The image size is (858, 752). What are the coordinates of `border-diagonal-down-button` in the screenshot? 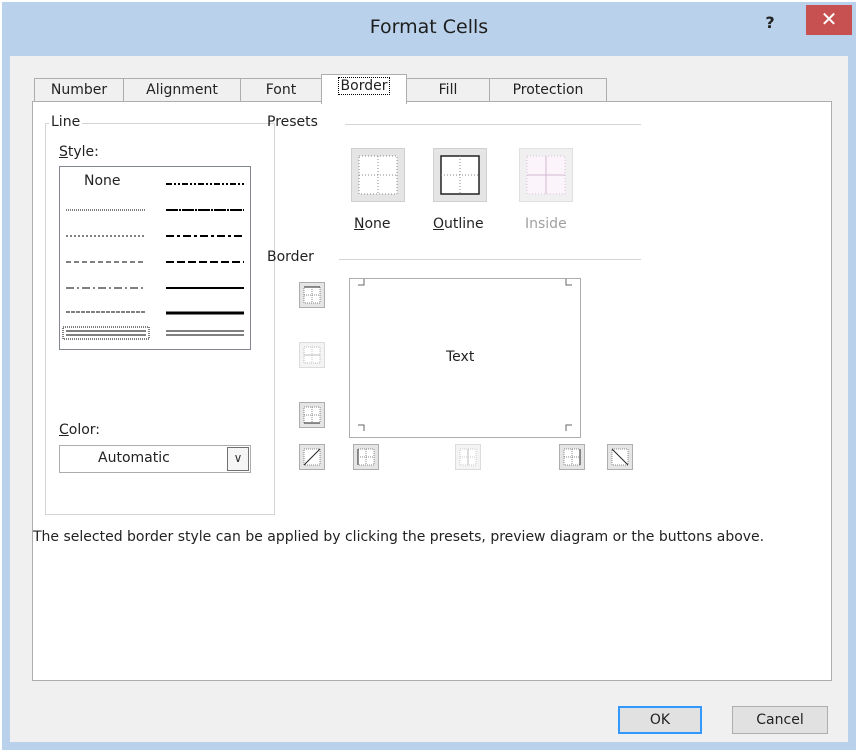 It's located at (620, 457).